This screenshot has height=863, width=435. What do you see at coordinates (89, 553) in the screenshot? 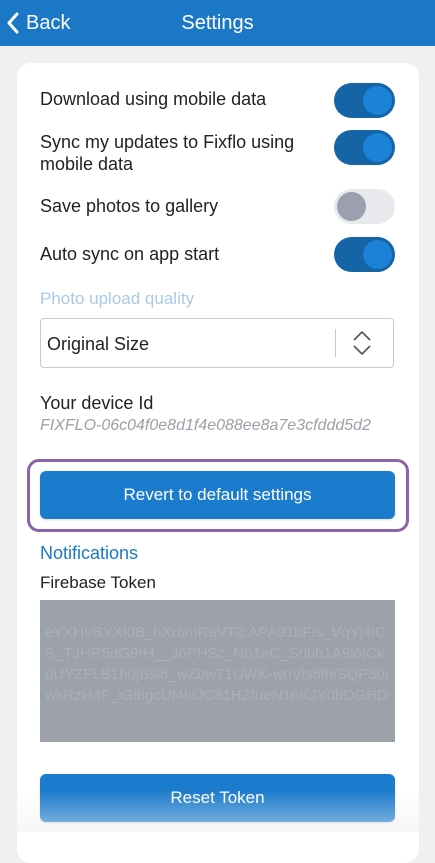
I see `notifications-heading: Notifications` at bounding box center [89, 553].